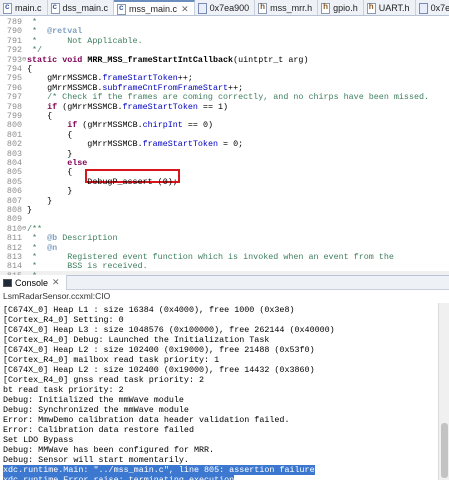 The width and height of the screenshot is (449, 480). I want to click on code-line: 808}, so click(224, 210).